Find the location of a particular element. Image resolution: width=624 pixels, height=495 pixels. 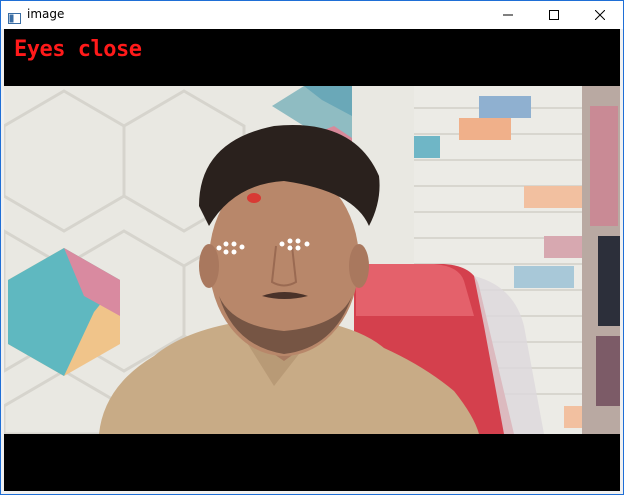

app-window-icon is located at coordinates (14, 16).